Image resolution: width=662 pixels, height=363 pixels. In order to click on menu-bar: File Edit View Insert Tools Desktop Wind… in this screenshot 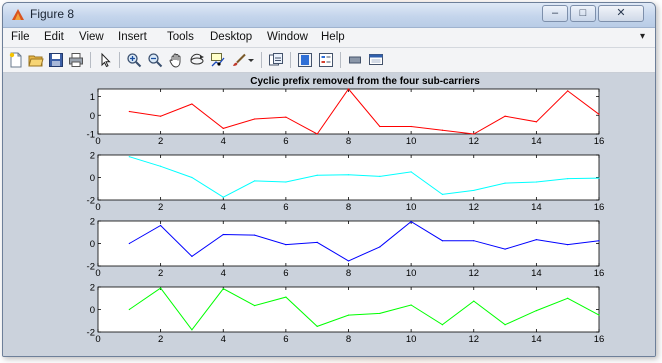, I will do `click(329, 38)`.